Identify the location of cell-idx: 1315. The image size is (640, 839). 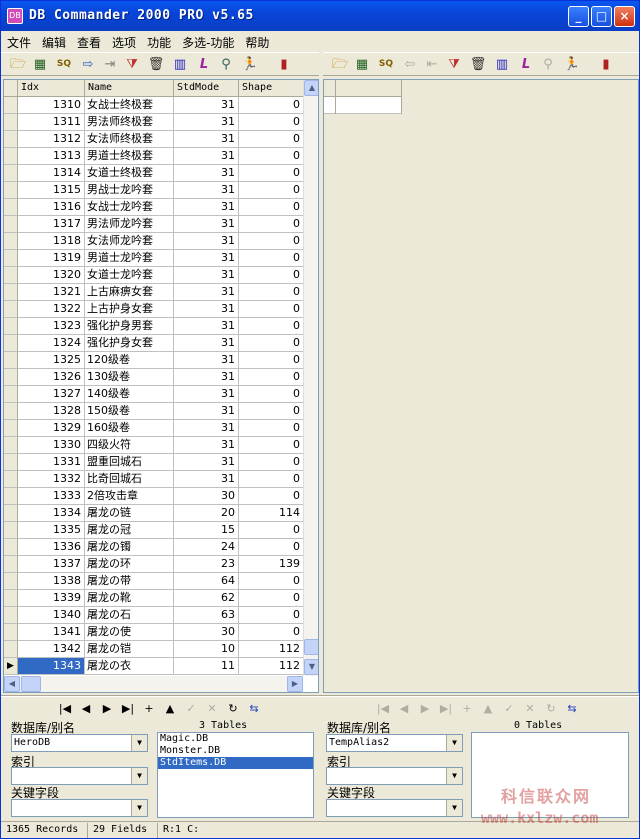
(51, 190).